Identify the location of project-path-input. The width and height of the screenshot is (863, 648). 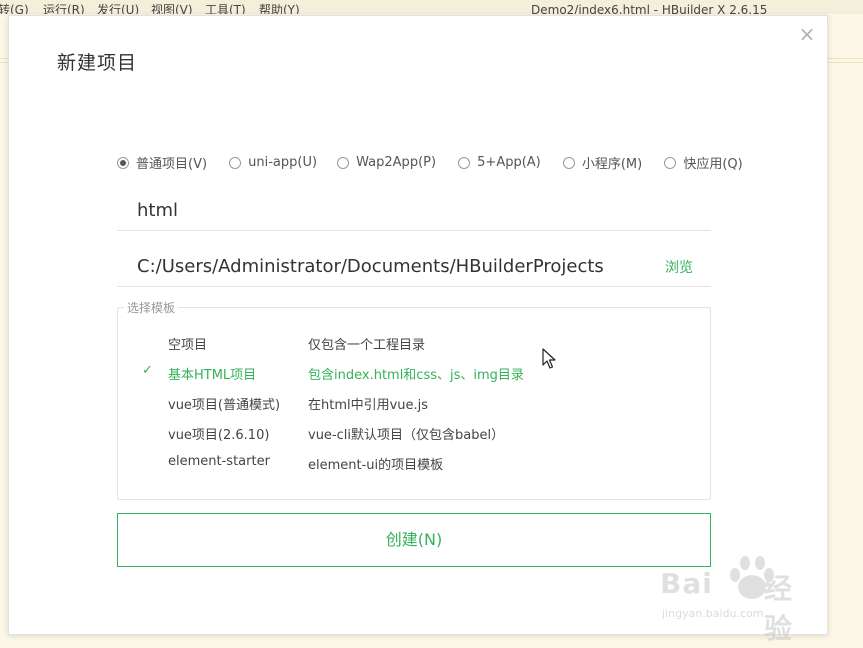
(387, 266).